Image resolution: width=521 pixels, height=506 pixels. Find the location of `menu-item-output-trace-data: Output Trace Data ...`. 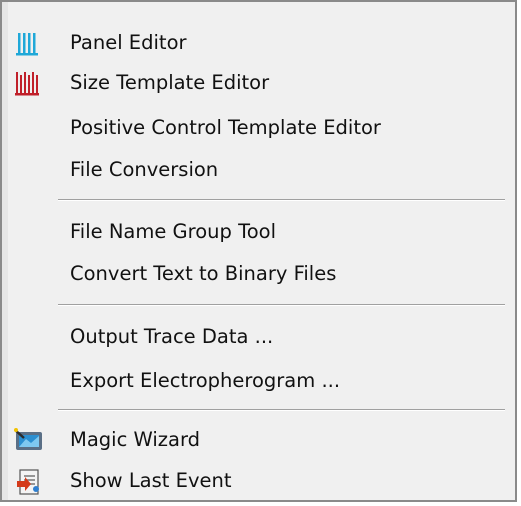

menu-item-output-trace-data: Output Trace Data ... is located at coordinates (257, 337).